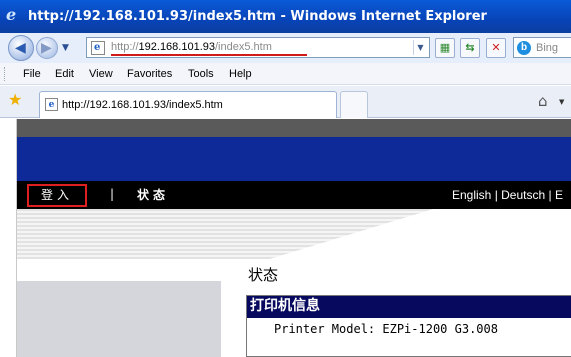  I want to click on printer-info-section: 打印机信息 Printer Model: EZPi-1200 G3.008, so click(408, 326).